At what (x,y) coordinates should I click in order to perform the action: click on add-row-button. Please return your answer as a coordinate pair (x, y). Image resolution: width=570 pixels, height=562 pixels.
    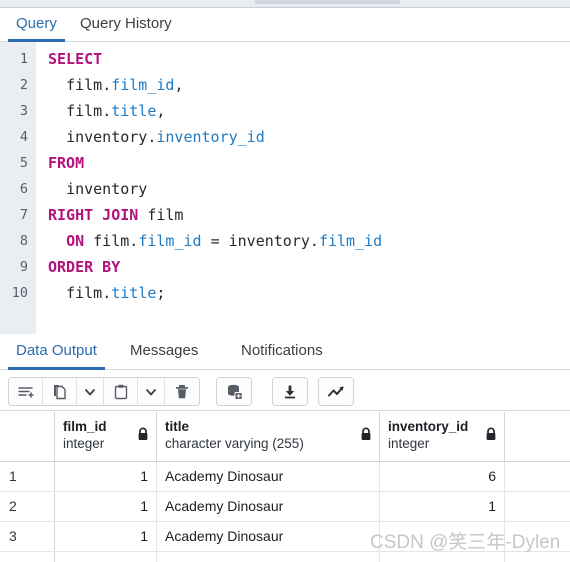
    Looking at the image, I should click on (26, 391).